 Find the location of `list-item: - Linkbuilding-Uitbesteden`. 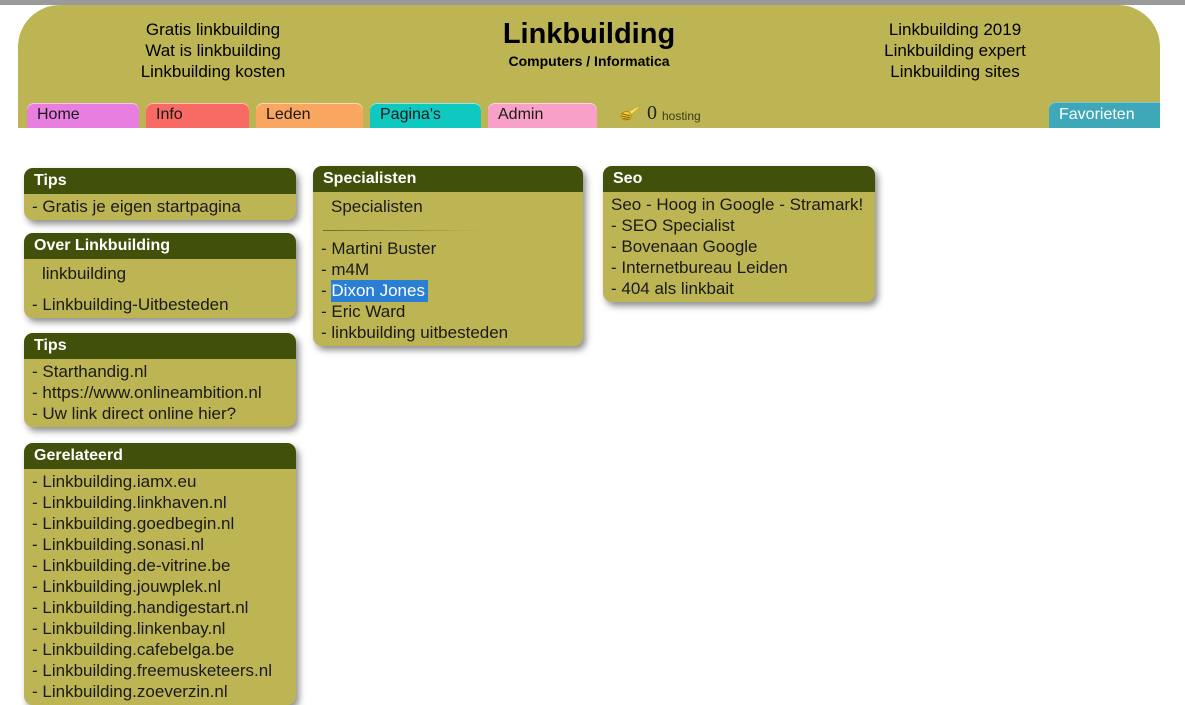

list-item: - Linkbuilding-Uitbesteden is located at coordinates (160, 304).